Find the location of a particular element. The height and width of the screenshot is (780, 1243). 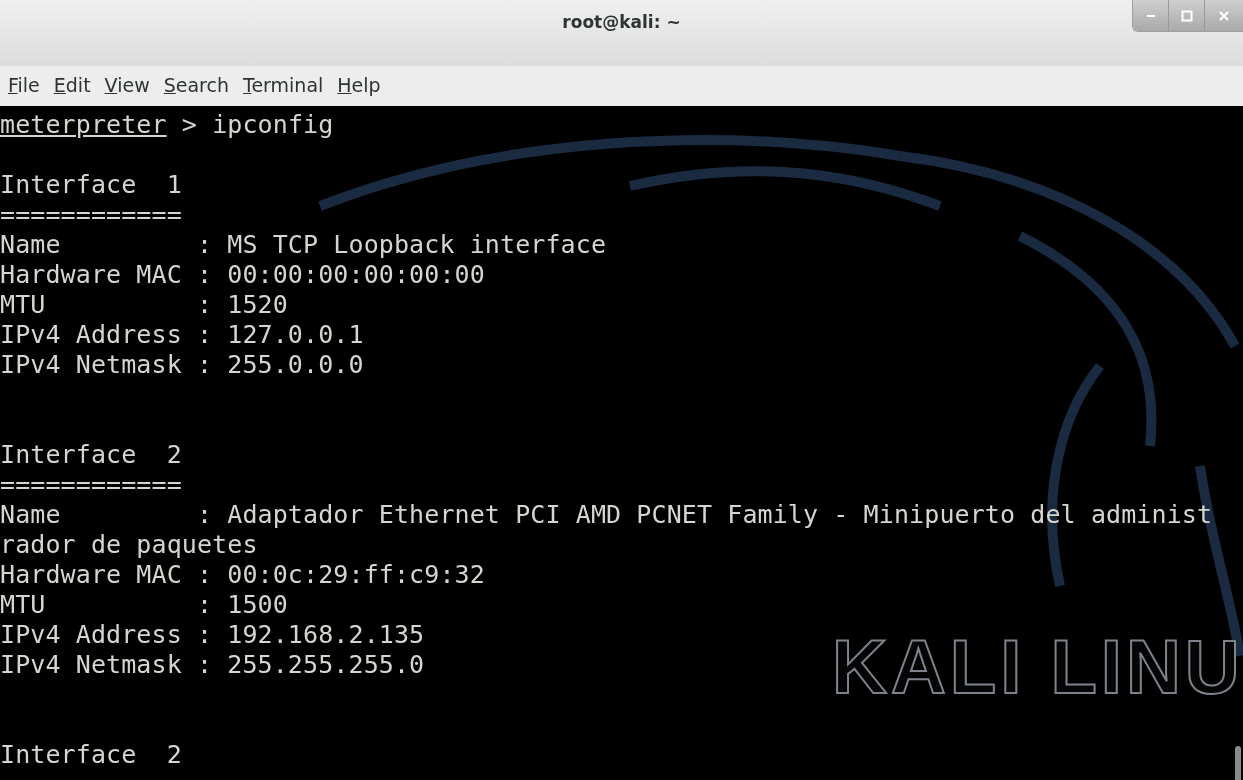

kali-logo-text: KALI LINU is located at coordinates (1037, 667).